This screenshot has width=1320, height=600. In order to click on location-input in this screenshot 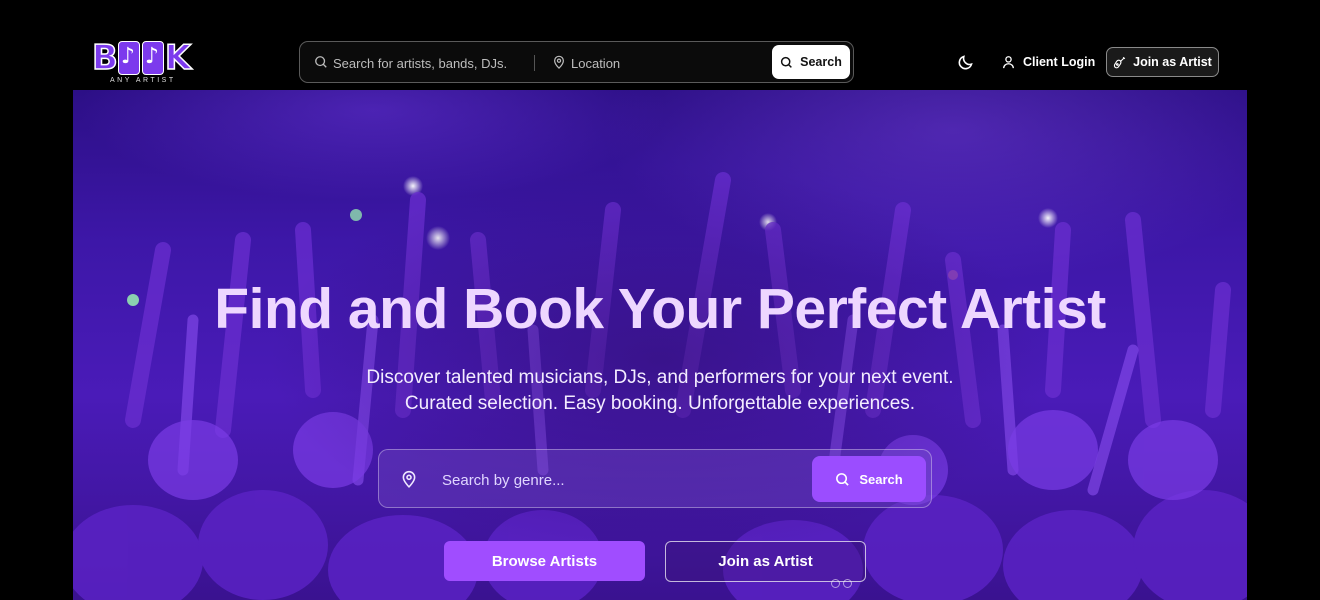, I will do `click(661, 63)`.